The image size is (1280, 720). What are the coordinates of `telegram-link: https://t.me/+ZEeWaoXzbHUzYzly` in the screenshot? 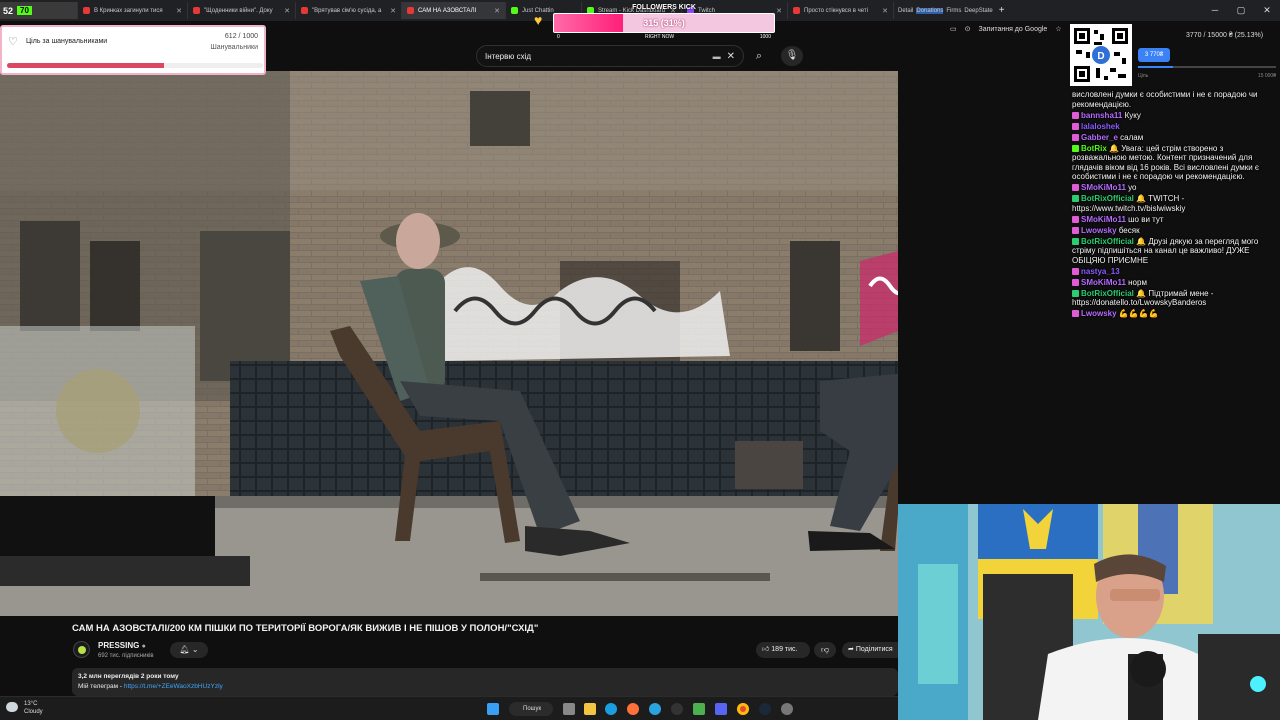 It's located at (173, 686).